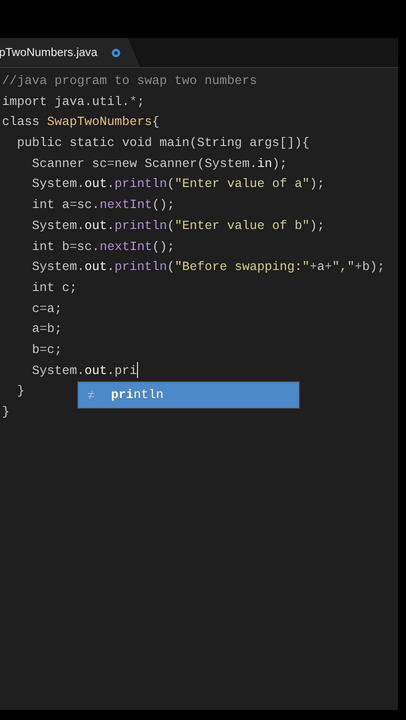  What do you see at coordinates (73, 102) in the screenshot?
I see `code-line: import java.util.*;` at bounding box center [73, 102].